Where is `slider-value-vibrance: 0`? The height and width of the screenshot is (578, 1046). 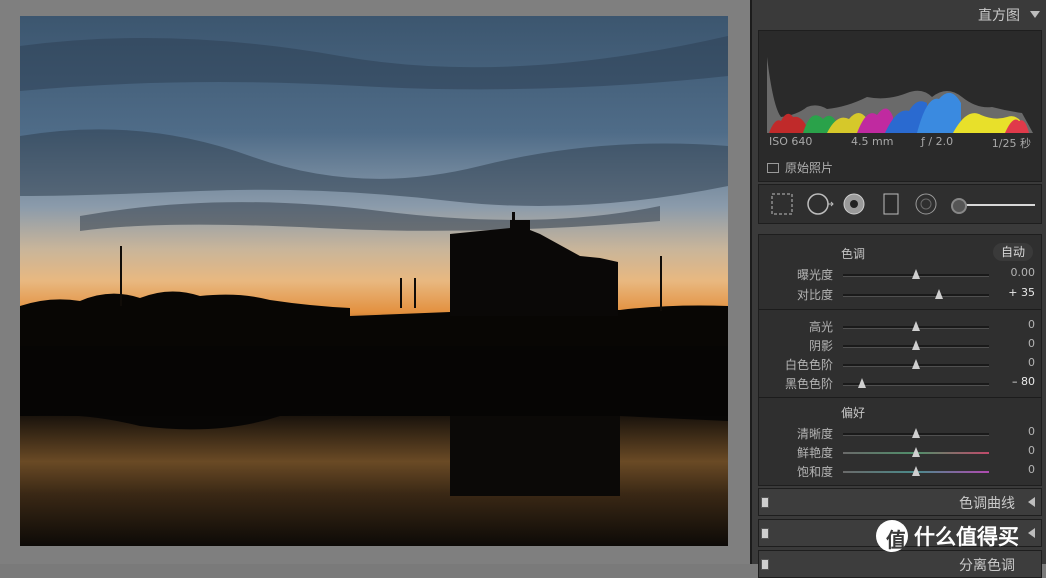
slider-value-vibrance: 0 is located at coordinates (1031, 450).